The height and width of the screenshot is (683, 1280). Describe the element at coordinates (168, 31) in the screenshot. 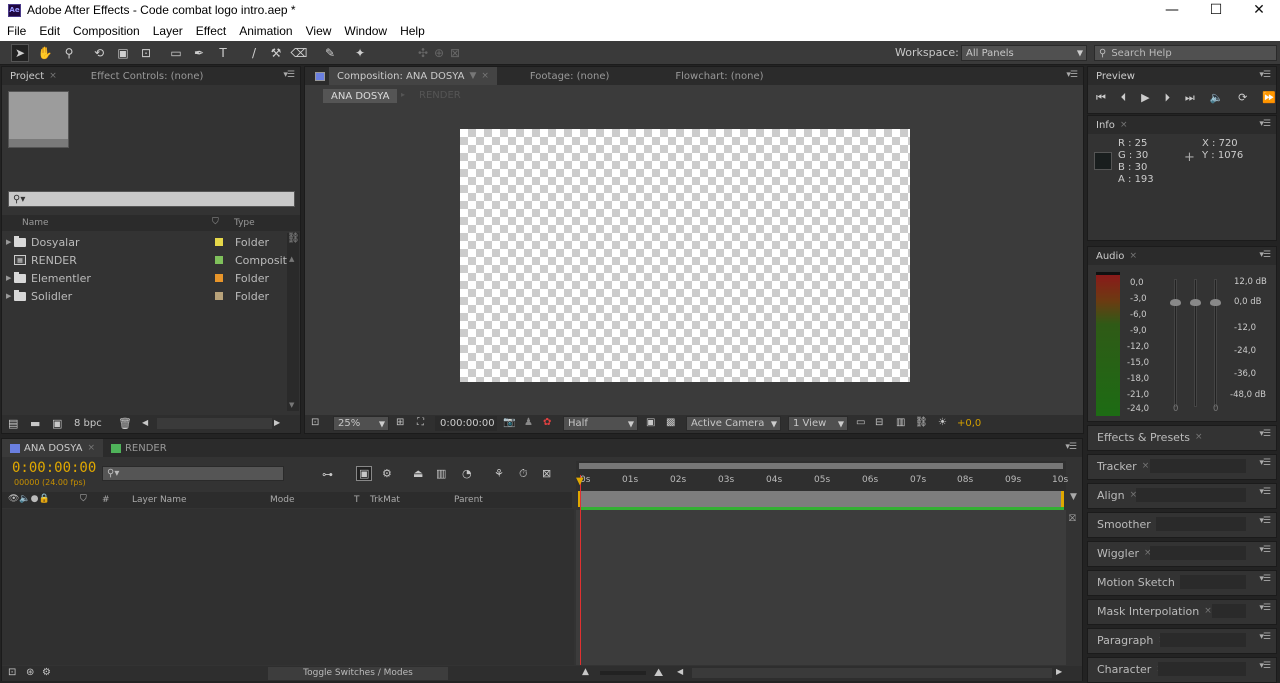

I see `menu-layer: Layer` at that location.